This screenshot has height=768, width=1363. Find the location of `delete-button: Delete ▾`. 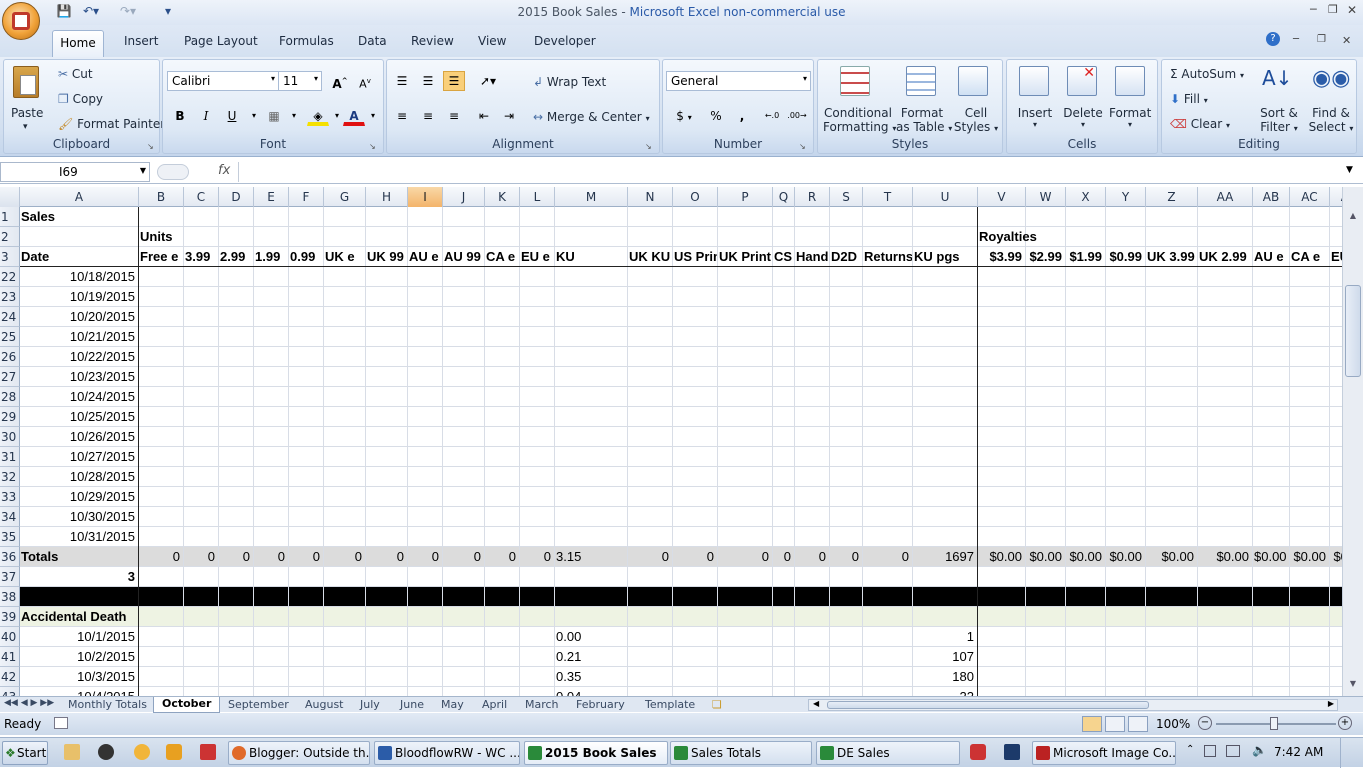

delete-button: Delete ▾ is located at coordinates (1083, 117).